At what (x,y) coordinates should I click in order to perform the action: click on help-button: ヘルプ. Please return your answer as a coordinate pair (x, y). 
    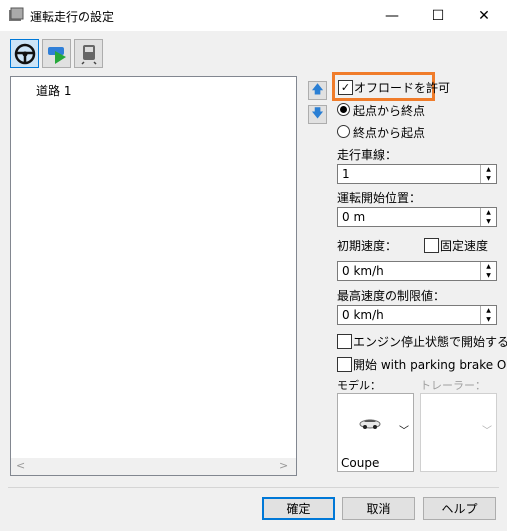
    Looking at the image, I should click on (459, 508).